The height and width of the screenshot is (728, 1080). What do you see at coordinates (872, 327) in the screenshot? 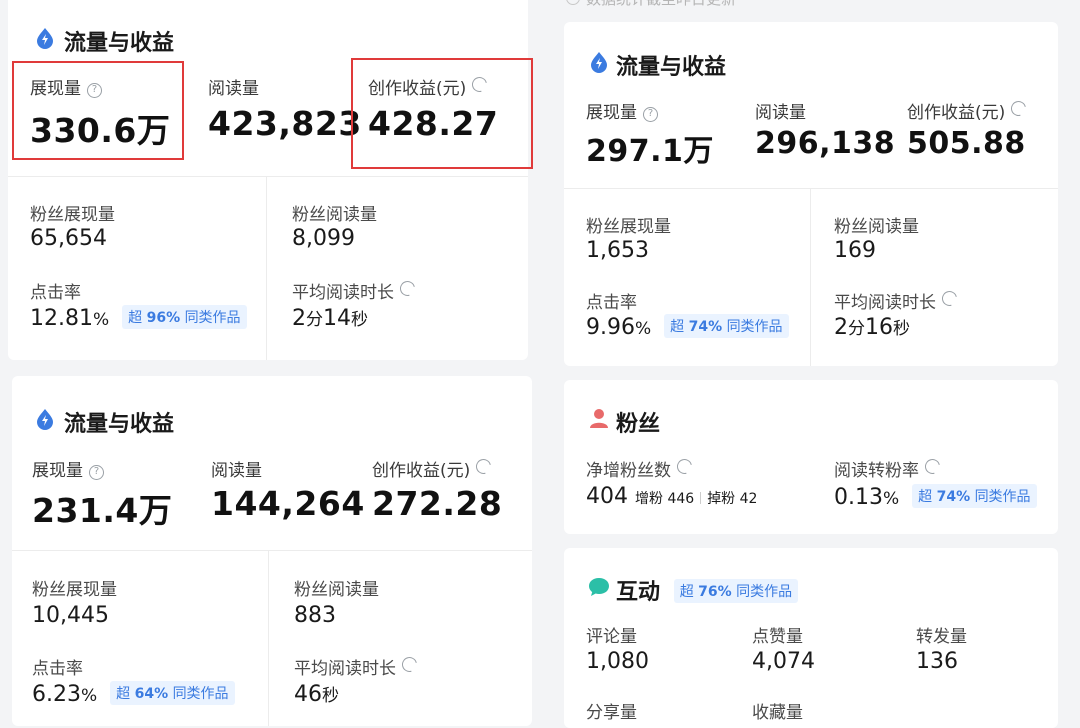
I see `avg-read-time-value: 2分16秒` at bounding box center [872, 327].